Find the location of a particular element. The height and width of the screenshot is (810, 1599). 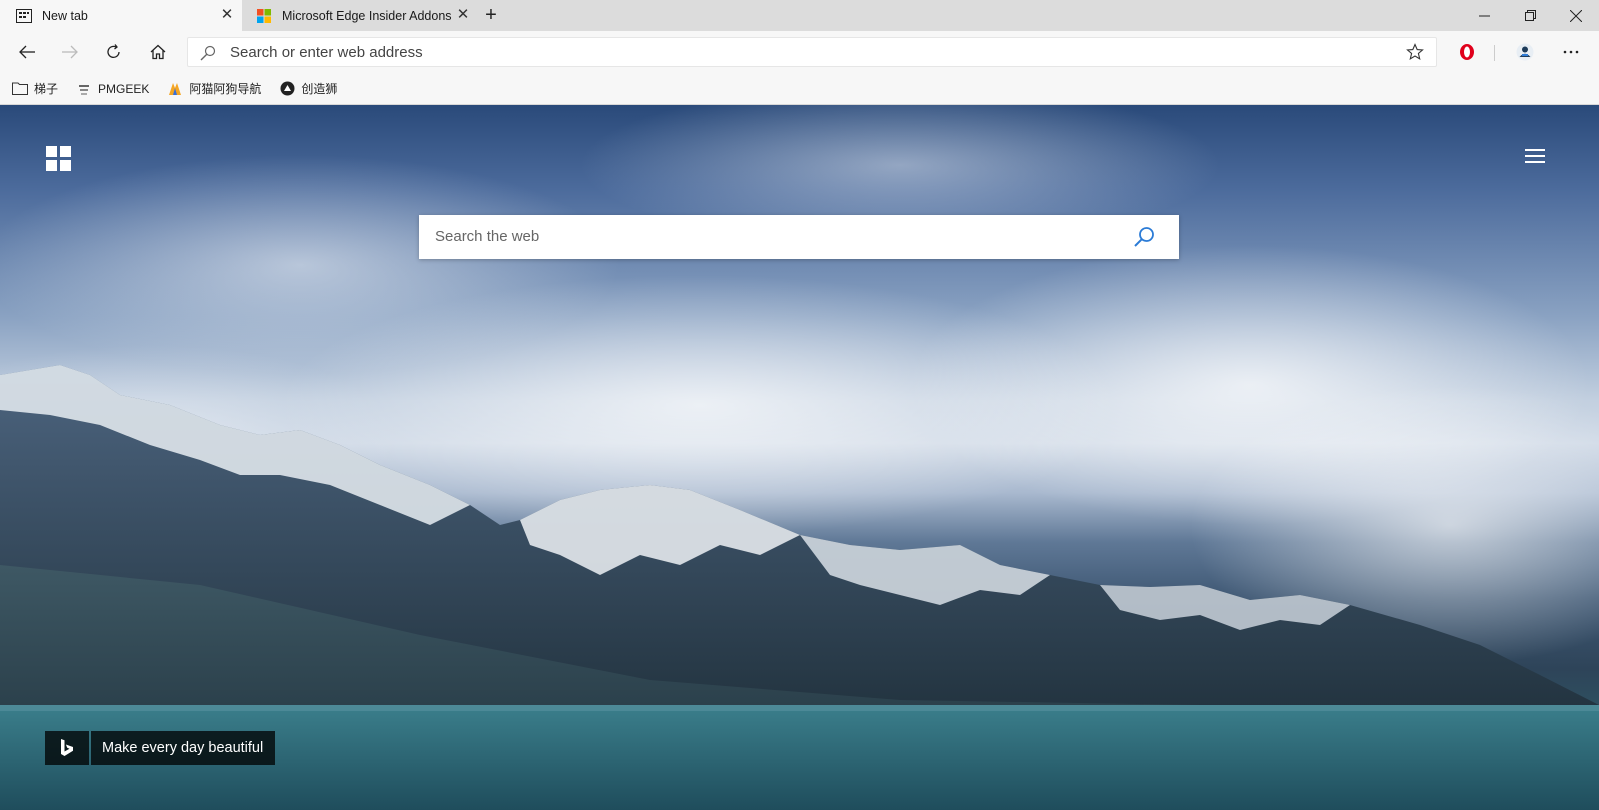

avatar-icon is located at coordinates (1525, 52).